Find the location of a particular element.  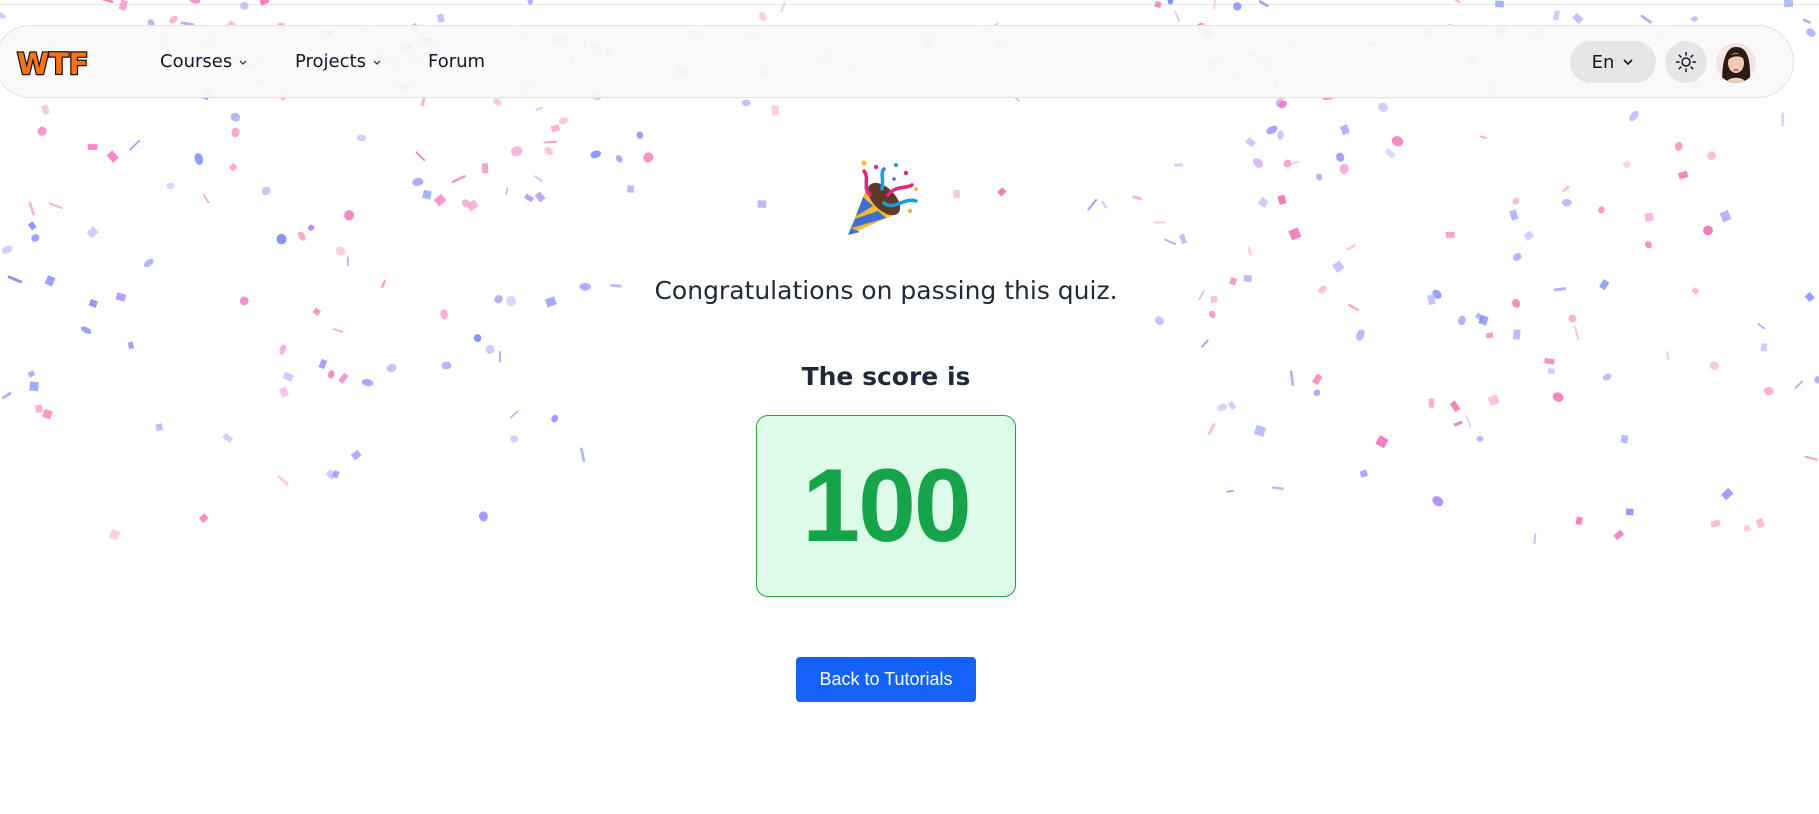

language-label: En is located at coordinates (1603, 62).